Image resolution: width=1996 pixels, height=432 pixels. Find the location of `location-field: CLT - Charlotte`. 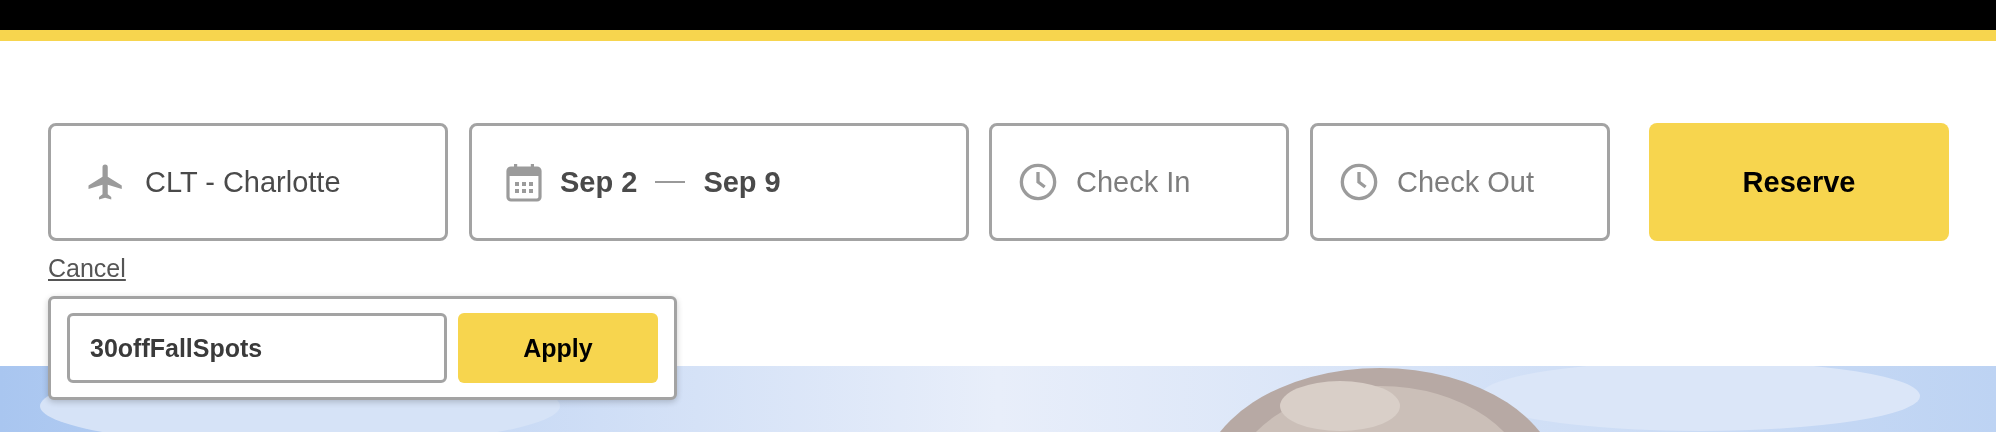

location-field: CLT - Charlotte is located at coordinates (248, 182).